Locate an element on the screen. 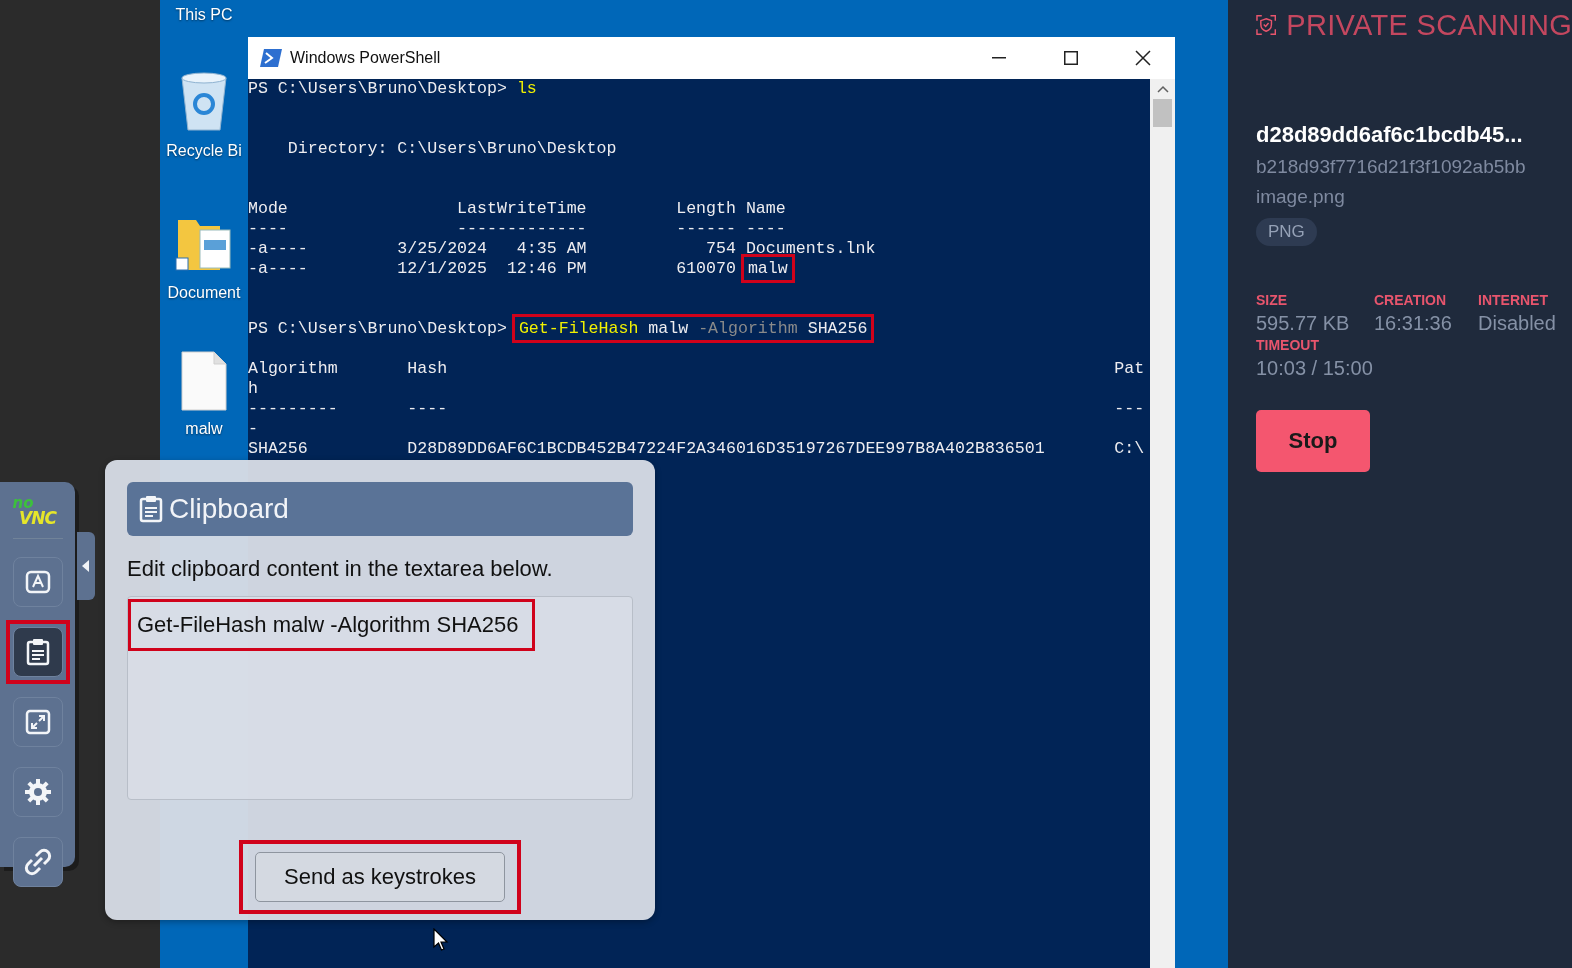  scrollbar-thumb is located at coordinates (1162, 113).